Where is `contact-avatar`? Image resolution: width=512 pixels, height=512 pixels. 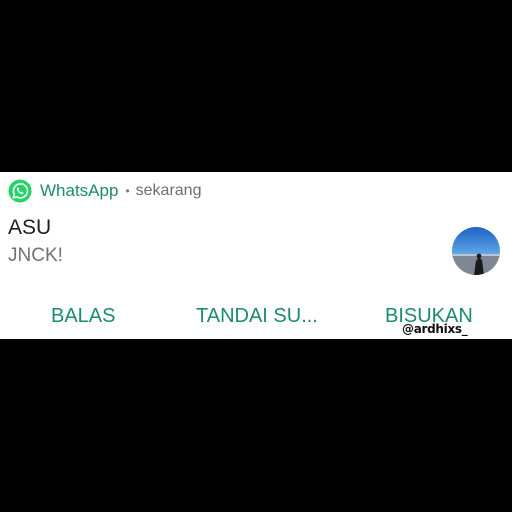 contact-avatar is located at coordinates (476, 251).